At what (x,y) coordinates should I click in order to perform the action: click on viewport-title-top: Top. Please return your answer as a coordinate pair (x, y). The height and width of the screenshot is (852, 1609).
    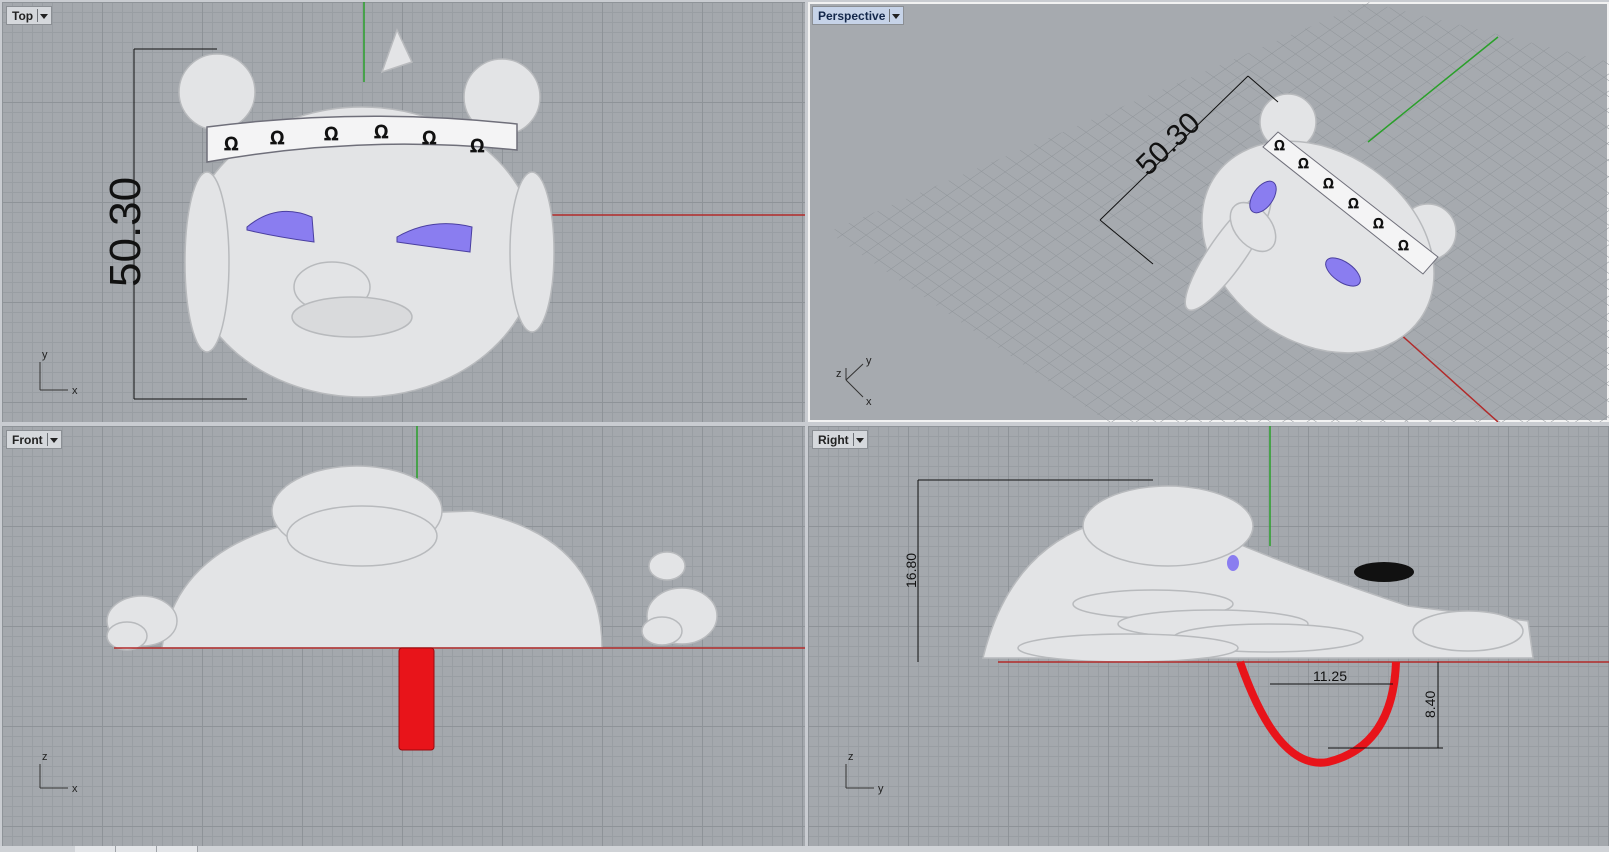
    Looking at the image, I should click on (23, 15).